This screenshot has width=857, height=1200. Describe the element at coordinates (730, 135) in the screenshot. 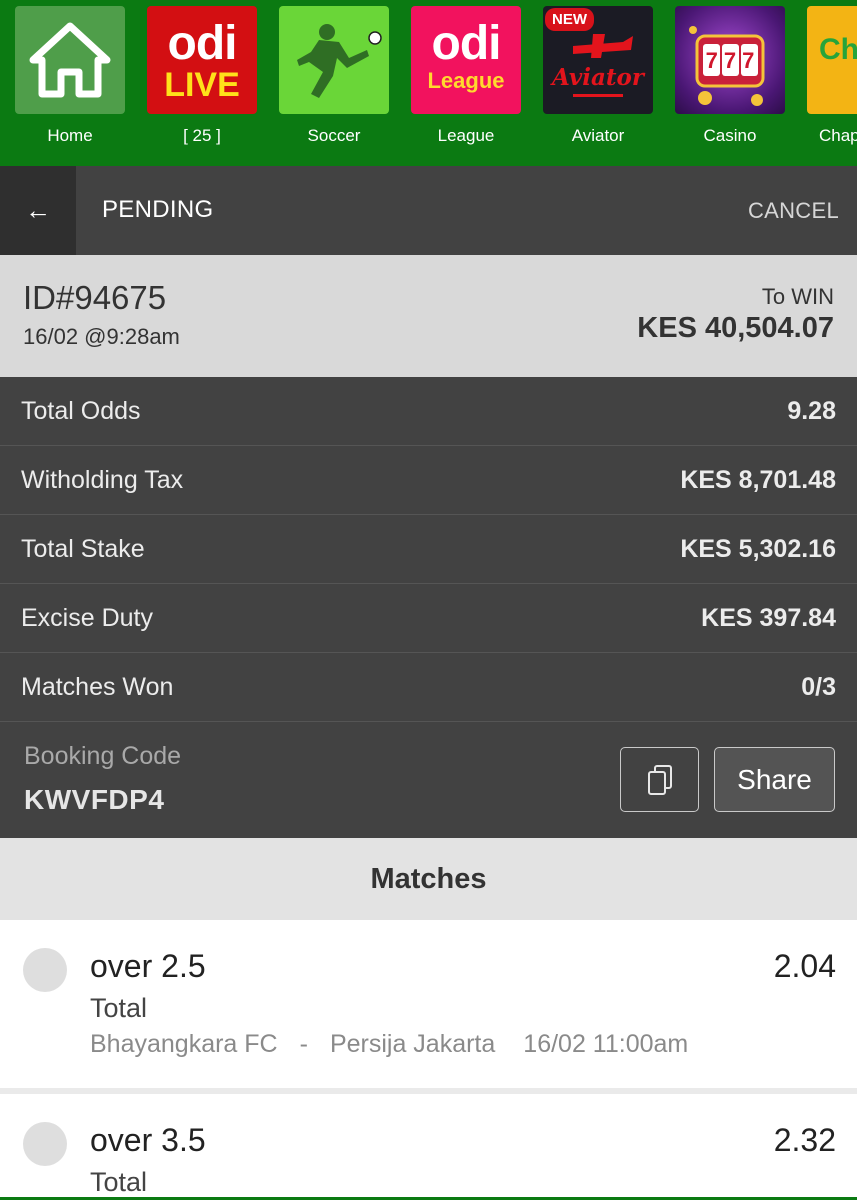

I see `nav-item-label: Casino` at that location.